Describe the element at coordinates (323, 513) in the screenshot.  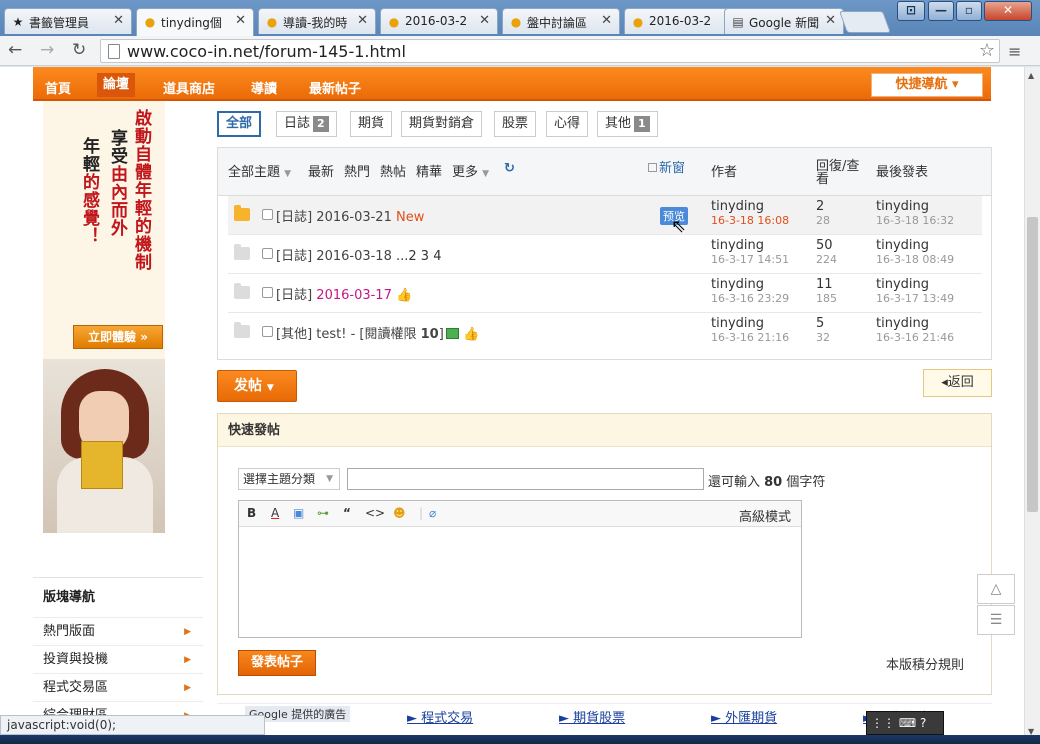
I see `link-icon: ⊶` at that location.